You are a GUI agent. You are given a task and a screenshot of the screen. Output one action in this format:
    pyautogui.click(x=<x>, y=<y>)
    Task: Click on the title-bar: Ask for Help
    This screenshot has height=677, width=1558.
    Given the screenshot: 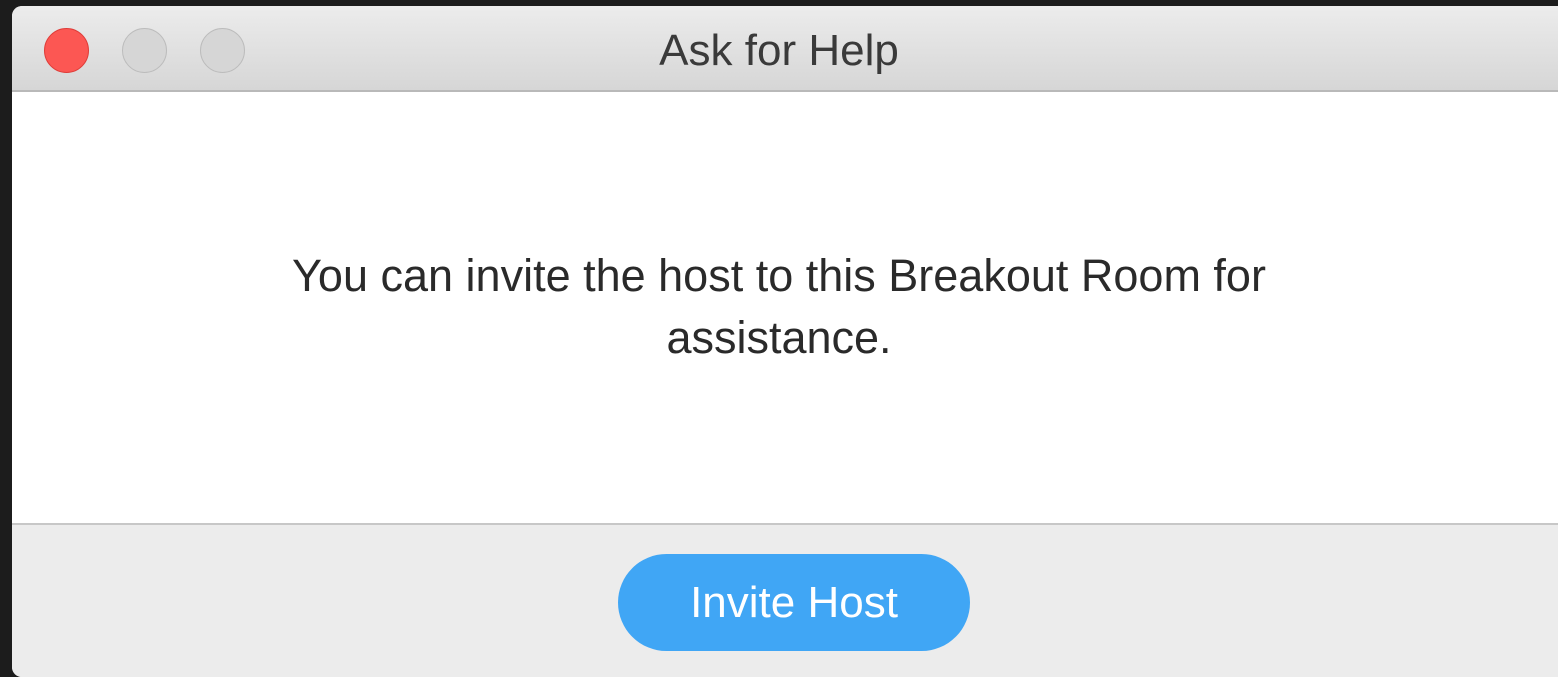 What is the action you would take?
    pyautogui.click(x=785, y=49)
    